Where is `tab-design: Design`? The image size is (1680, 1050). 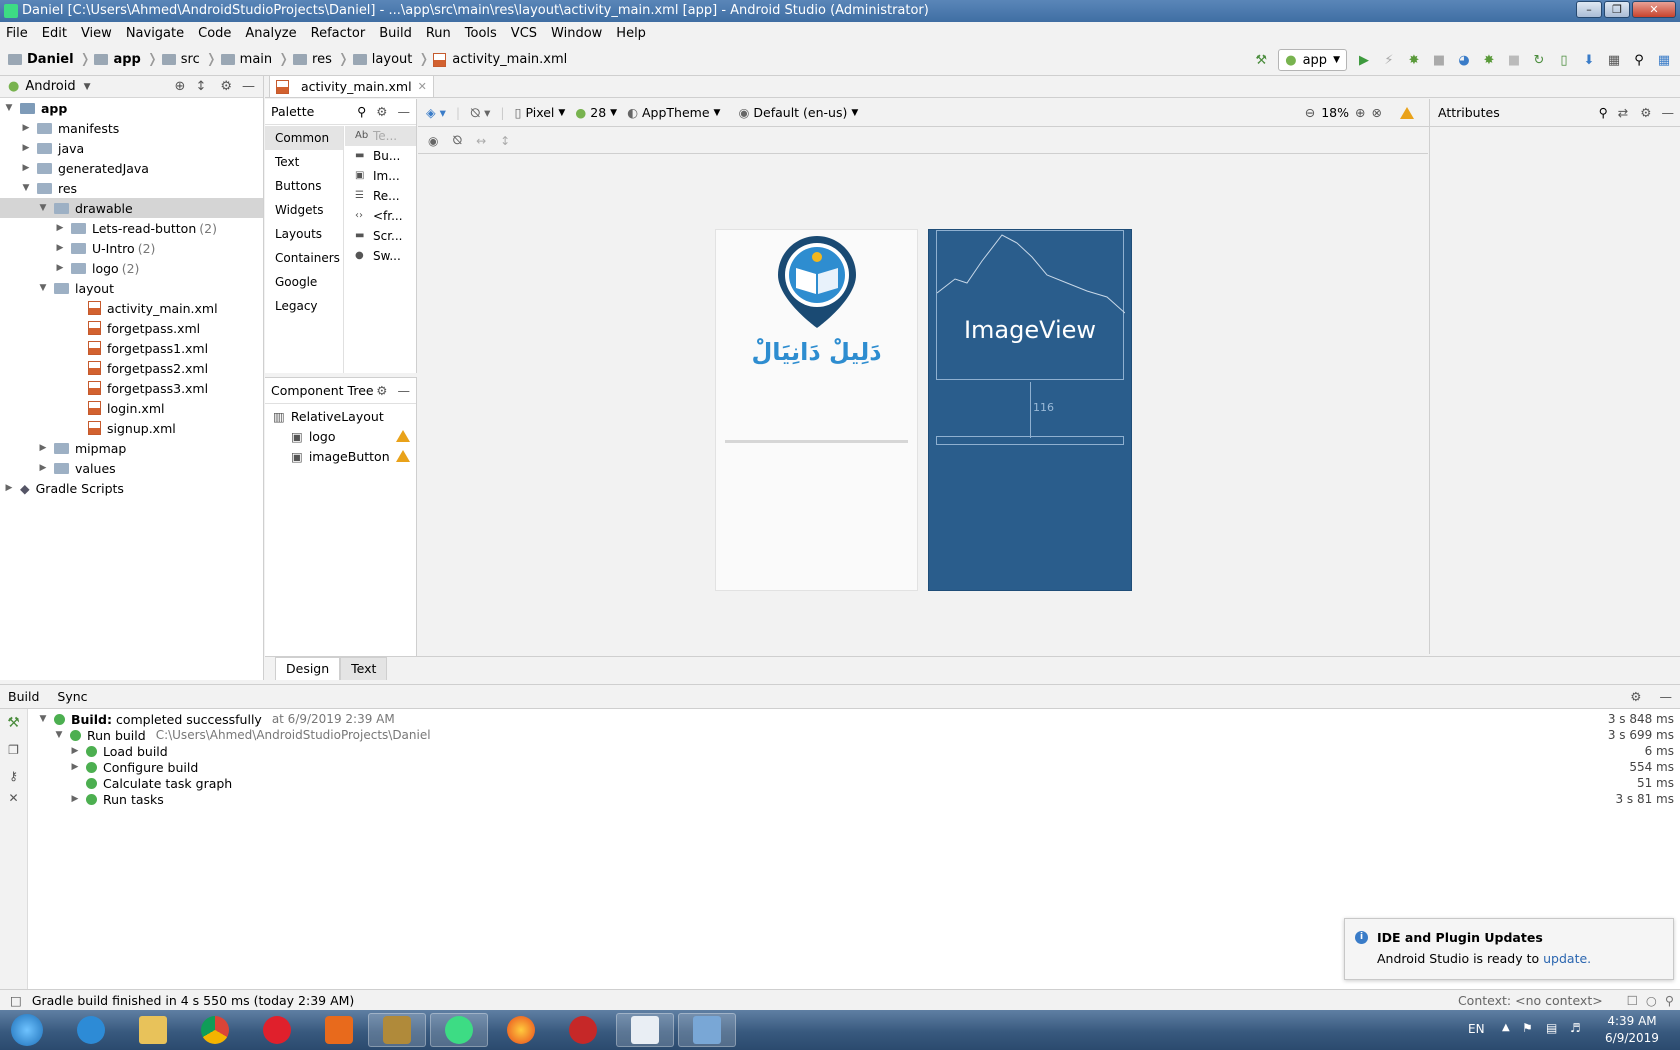
tab-design: Design is located at coordinates (308, 668).